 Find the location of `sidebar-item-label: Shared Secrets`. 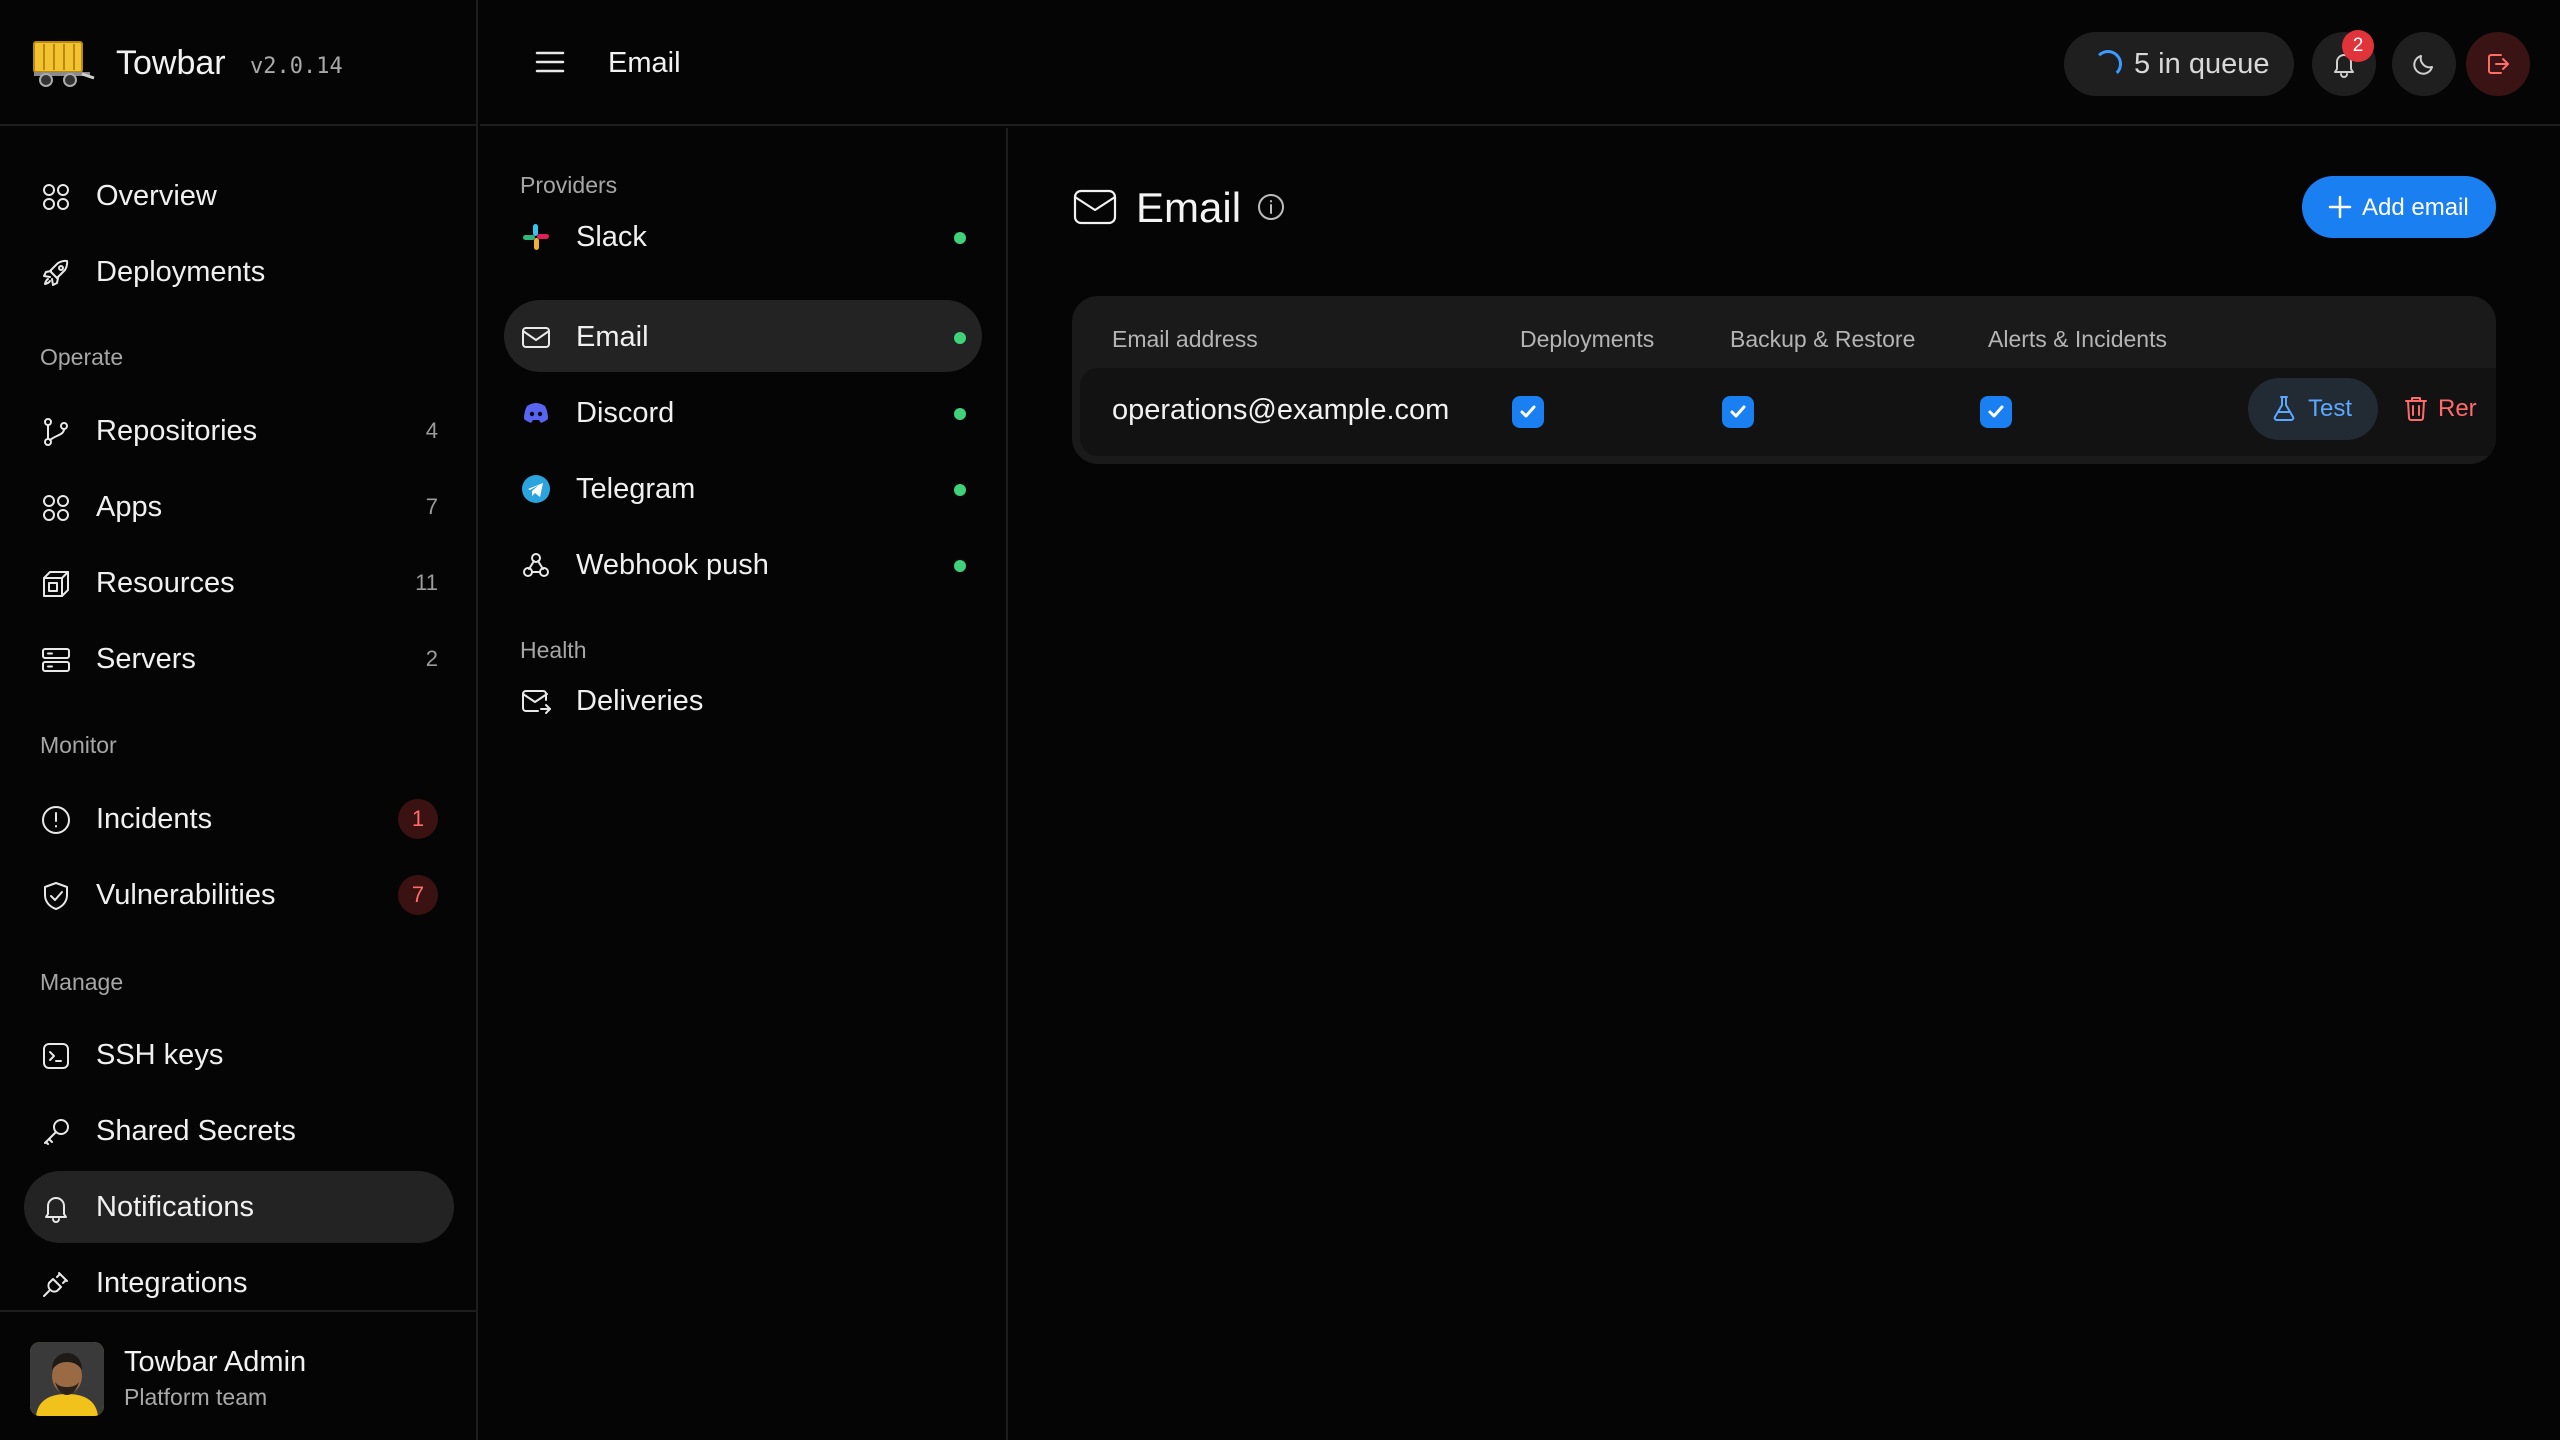

sidebar-item-label: Shared Secrets is located at coordinates (196, 1130).